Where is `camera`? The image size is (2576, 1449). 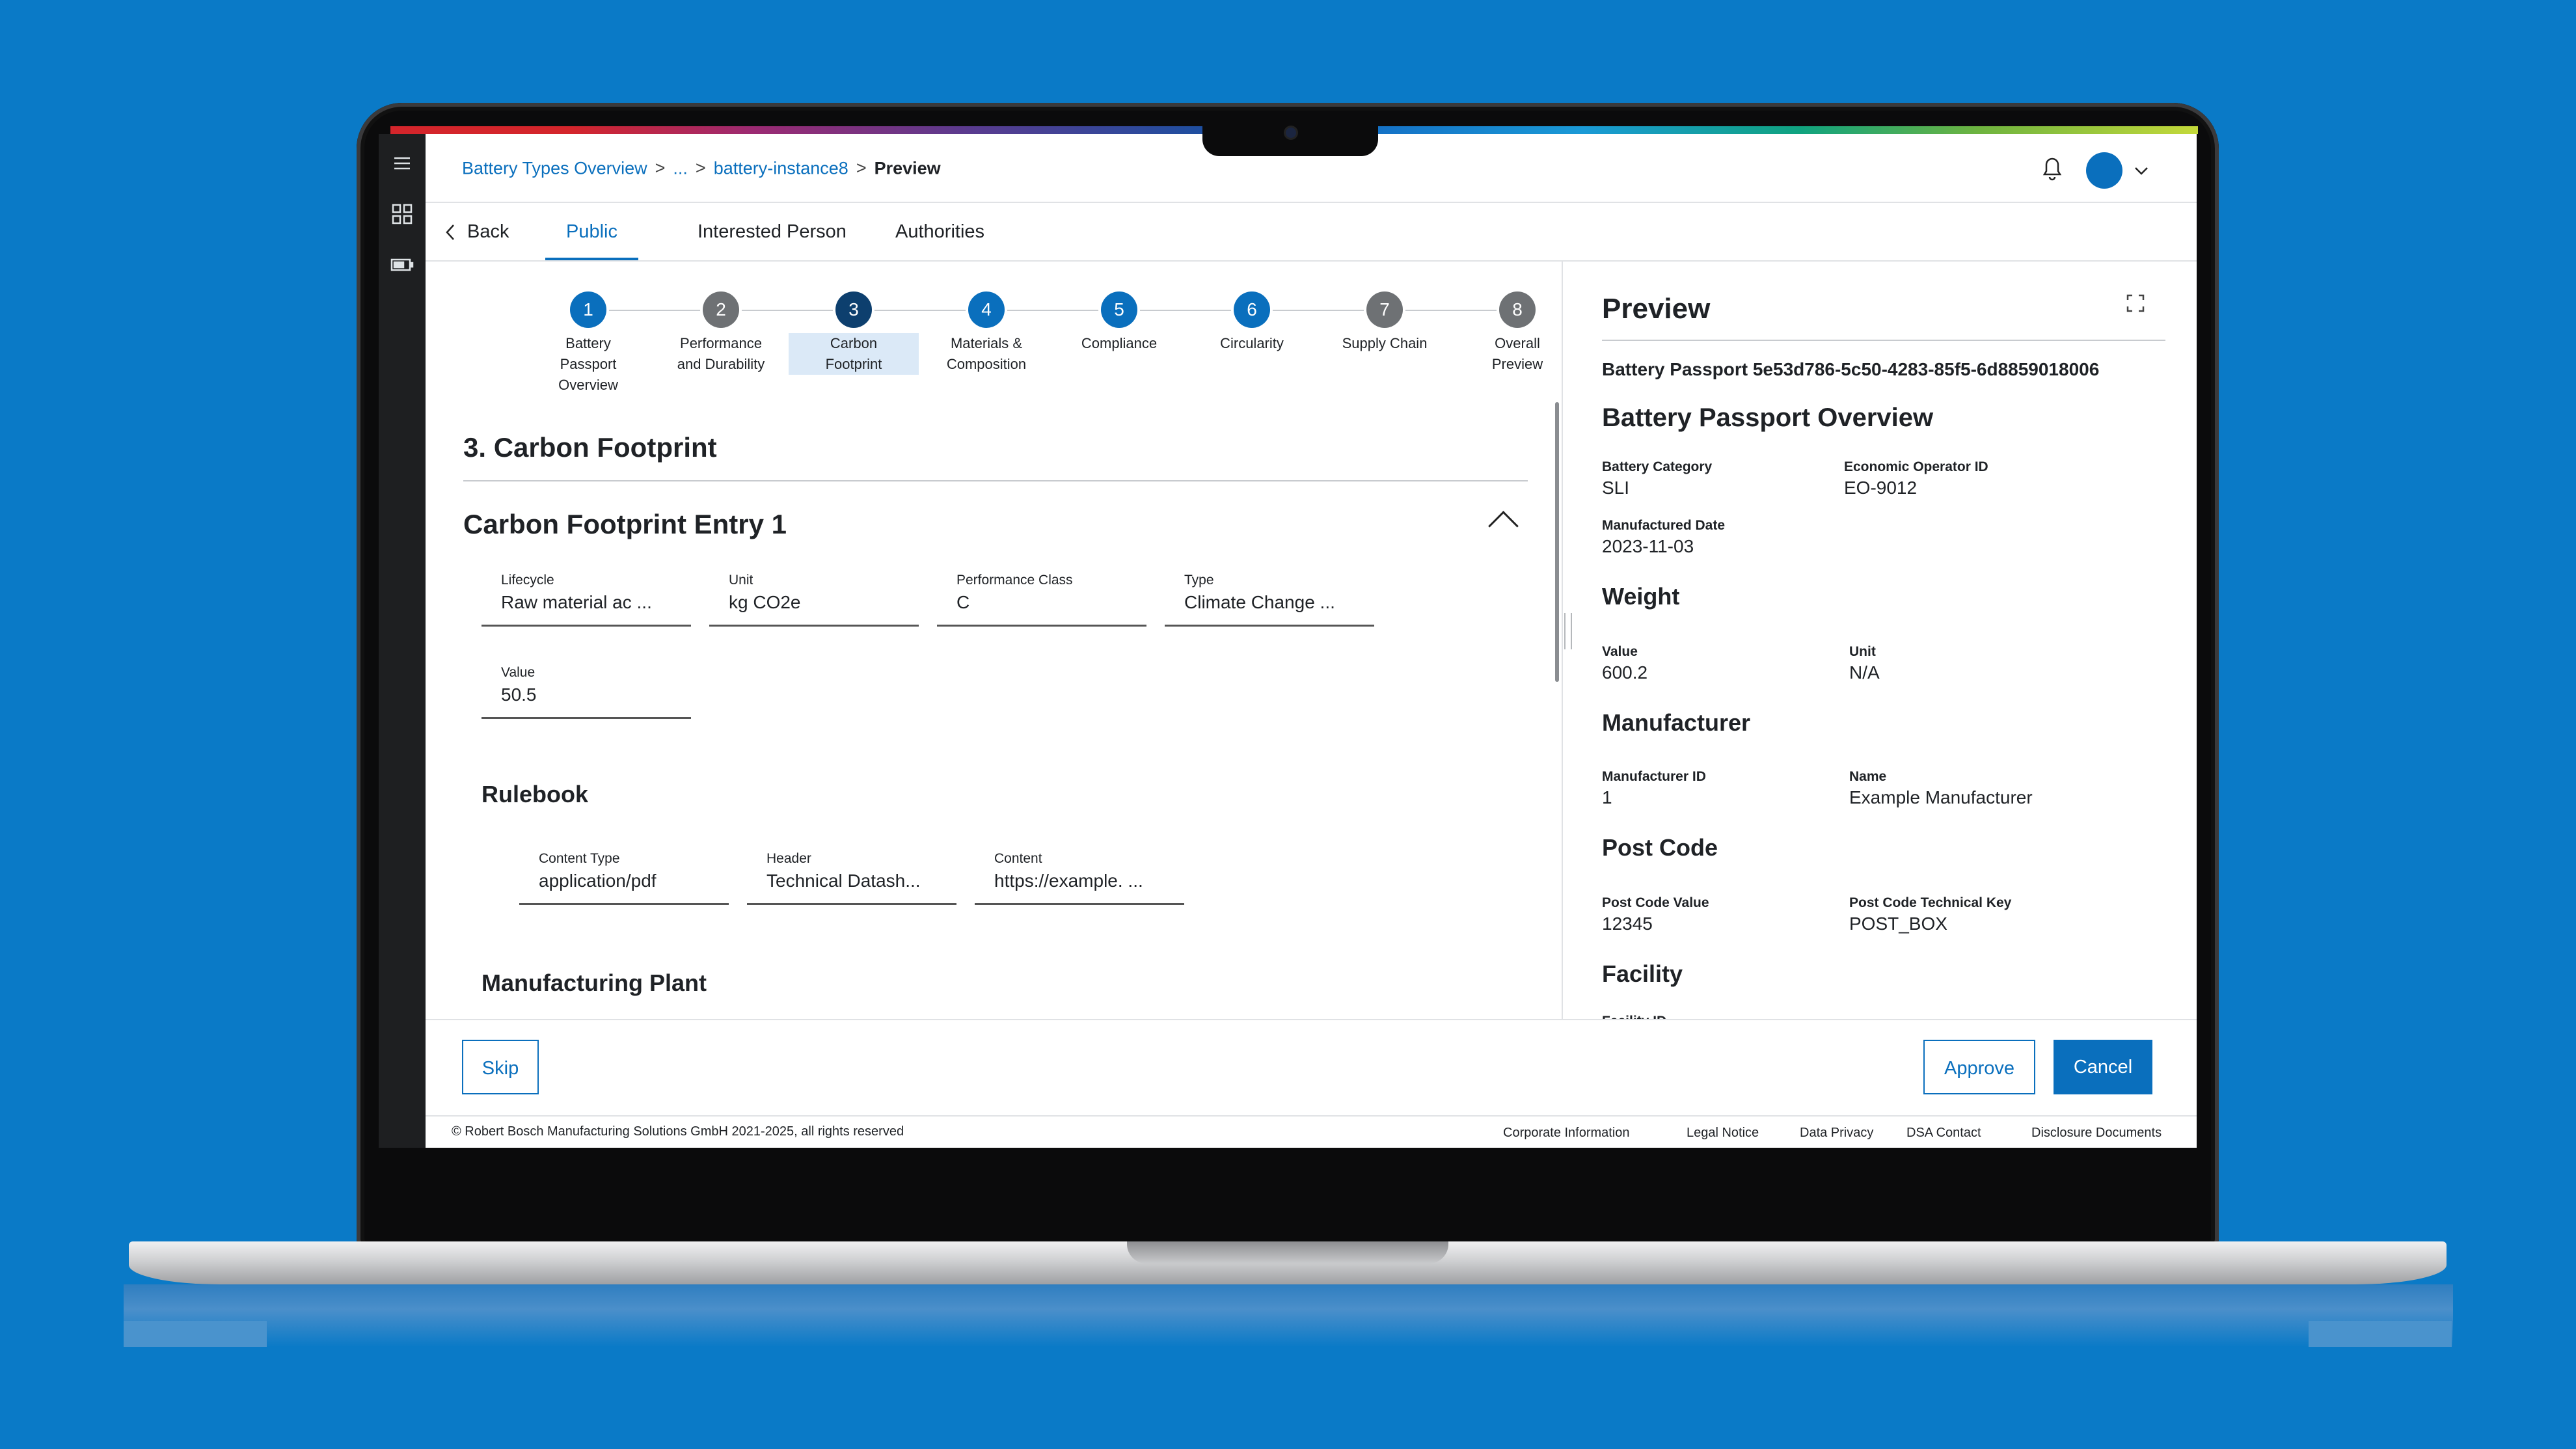
camera is located at coordinates (1291, 133).